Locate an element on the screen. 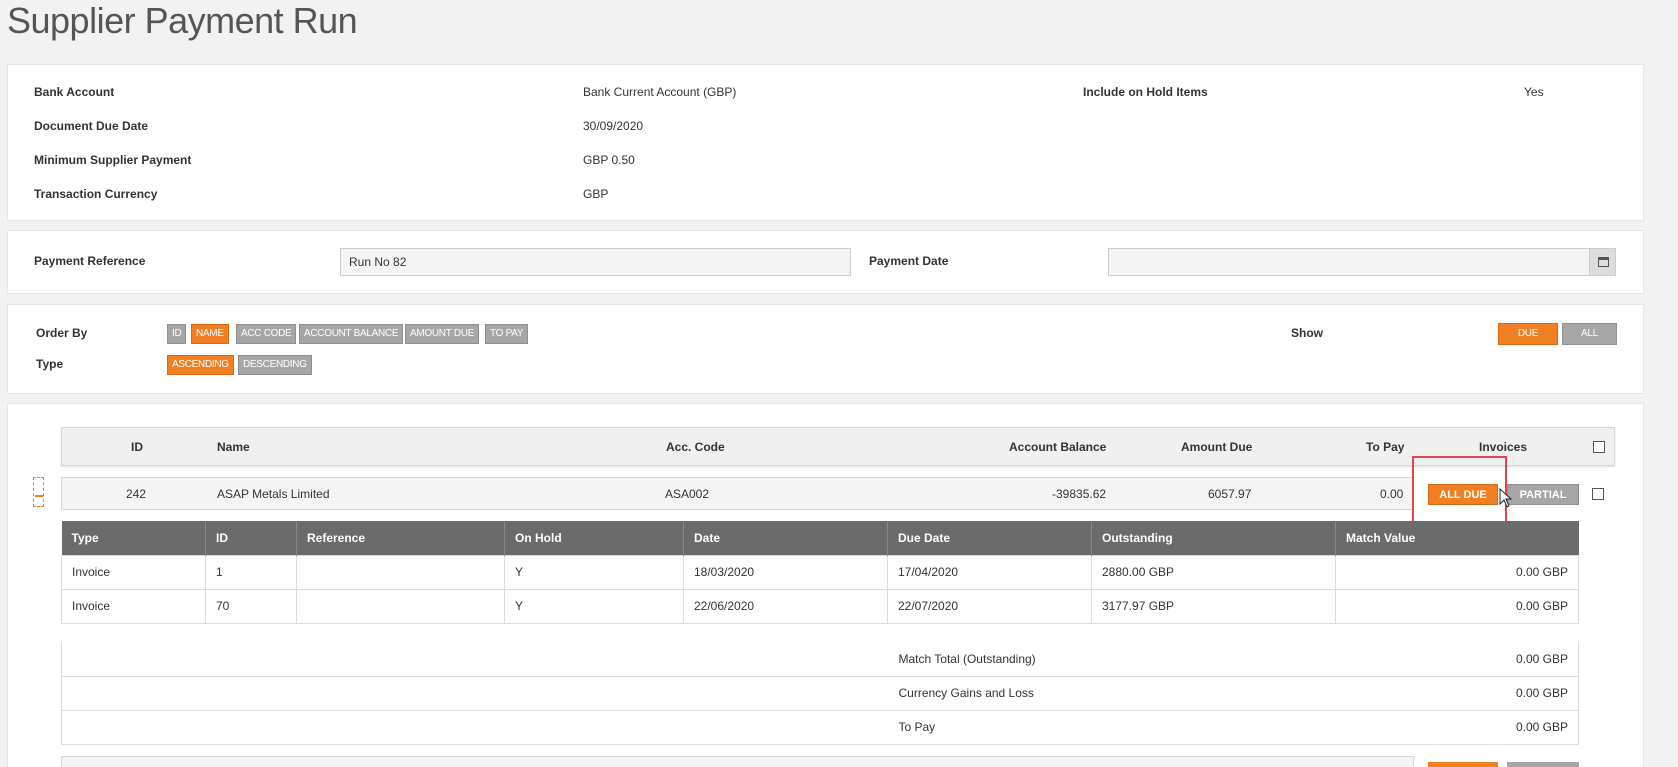 The image size is (1678, 767). page-title: Supplier Payment Run is located at coordinates (182, 20).